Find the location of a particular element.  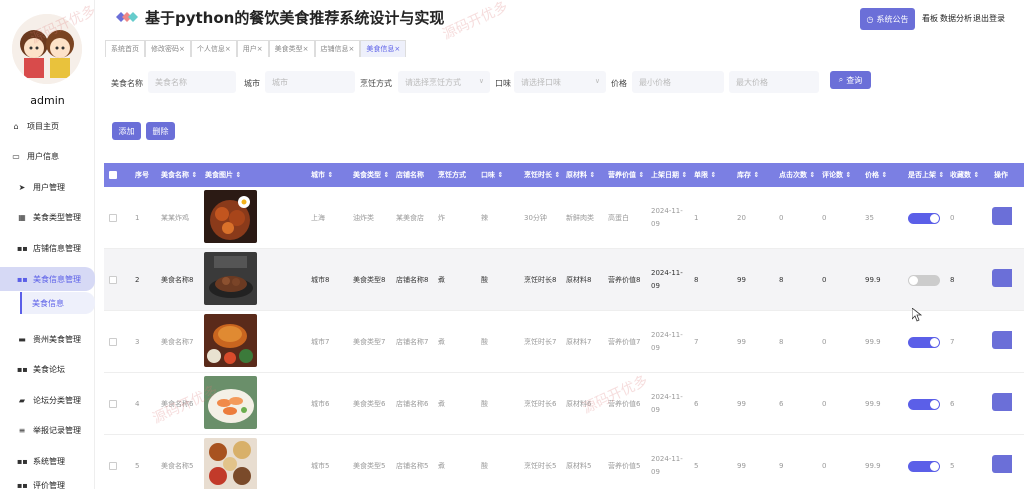

menu-item-system: ▪▪ 系统管理 is located at coordinates (47, 461).